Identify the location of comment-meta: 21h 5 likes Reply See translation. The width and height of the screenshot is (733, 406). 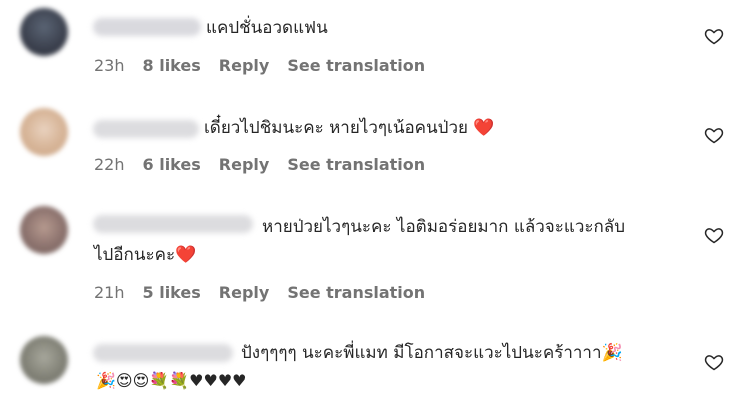
(268, 292).